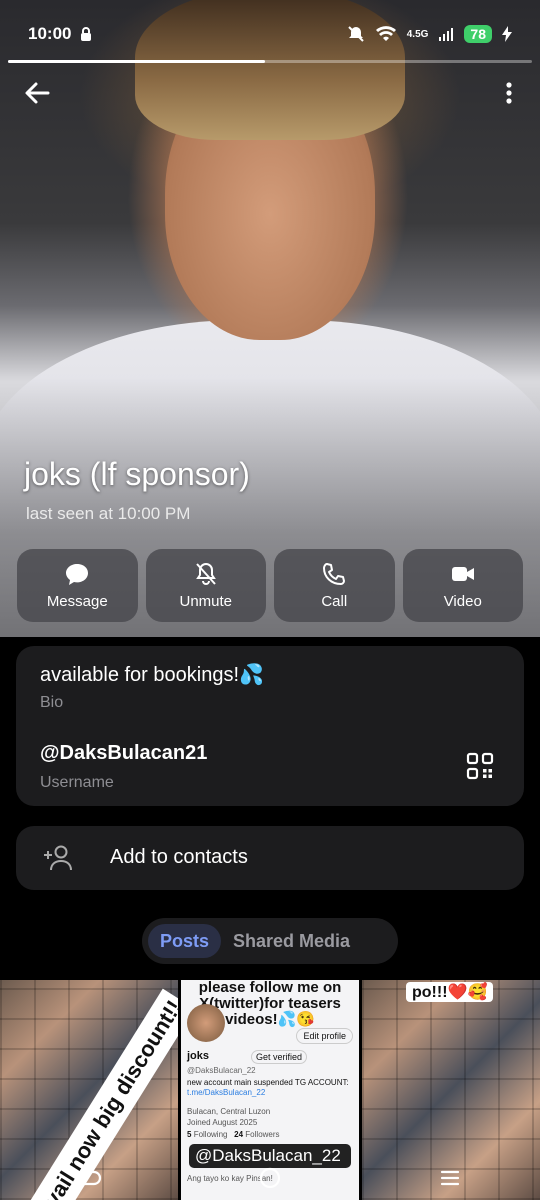 This screenshot has height=1200, width=540. I want to click on edit-profile-label: Edit profile, so click(324, 1036).